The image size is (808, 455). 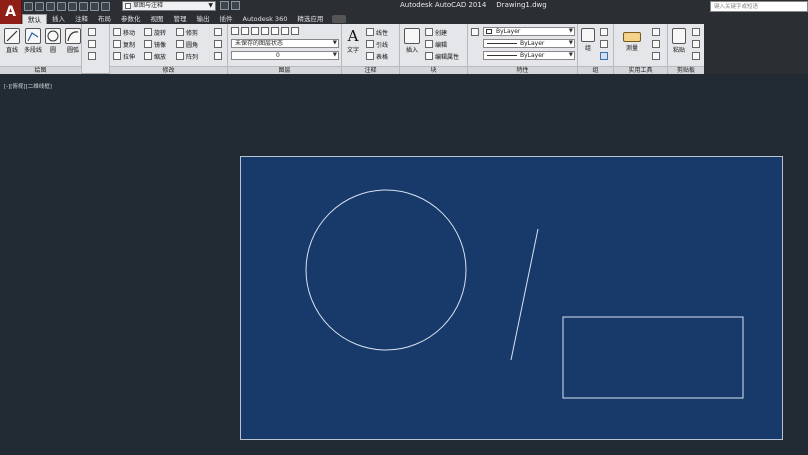 I want to click on match-properties-button, so click(x=476, y=32).